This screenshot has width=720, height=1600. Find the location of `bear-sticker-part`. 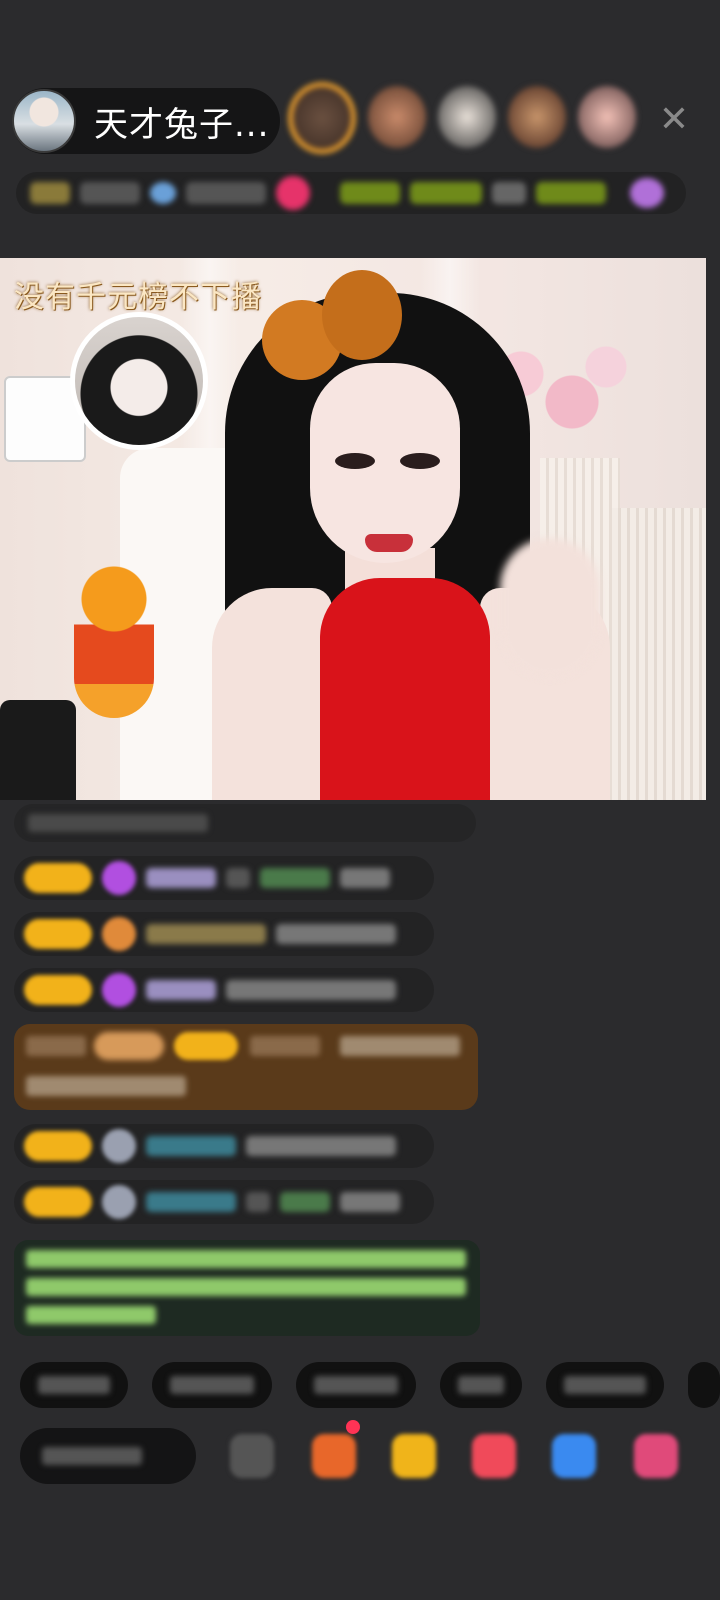

bear-sticker-part is located at coordinates (362, 315).